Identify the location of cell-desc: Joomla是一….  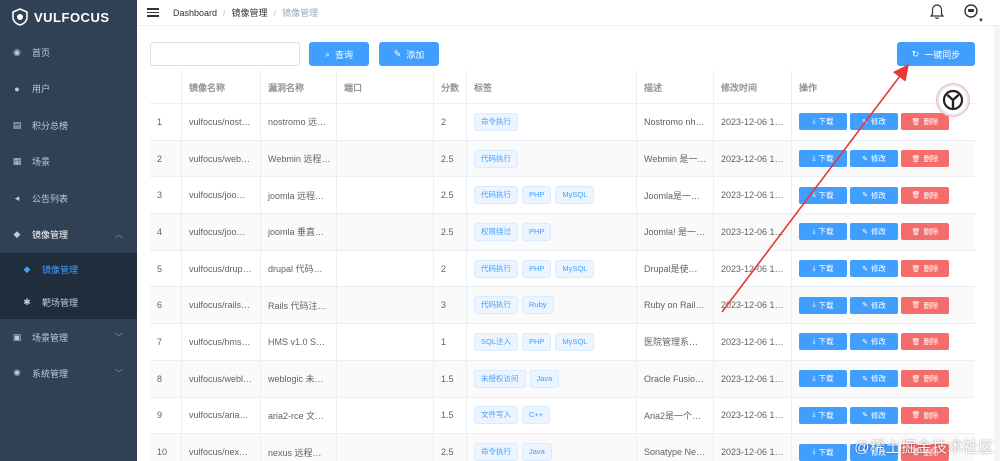
(675, 195).